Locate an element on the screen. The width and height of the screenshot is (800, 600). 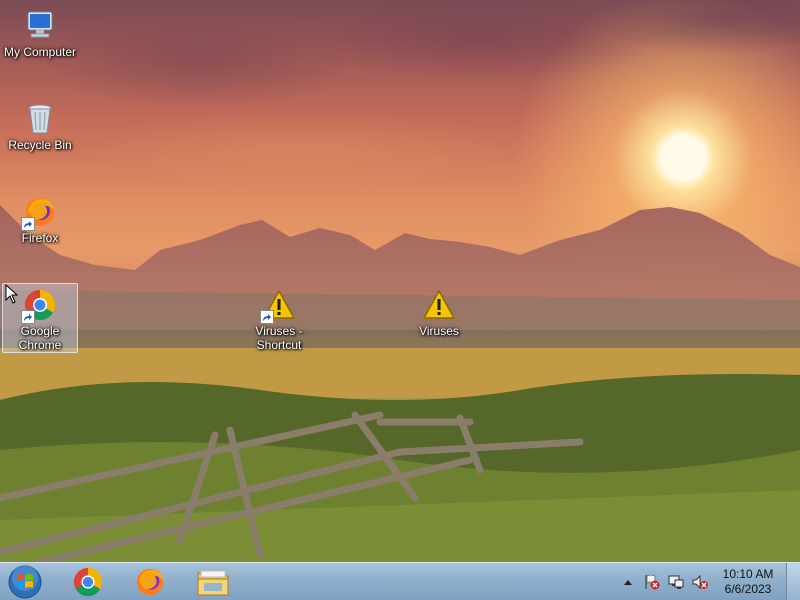
volume-button is located at coordinates (700, 582).